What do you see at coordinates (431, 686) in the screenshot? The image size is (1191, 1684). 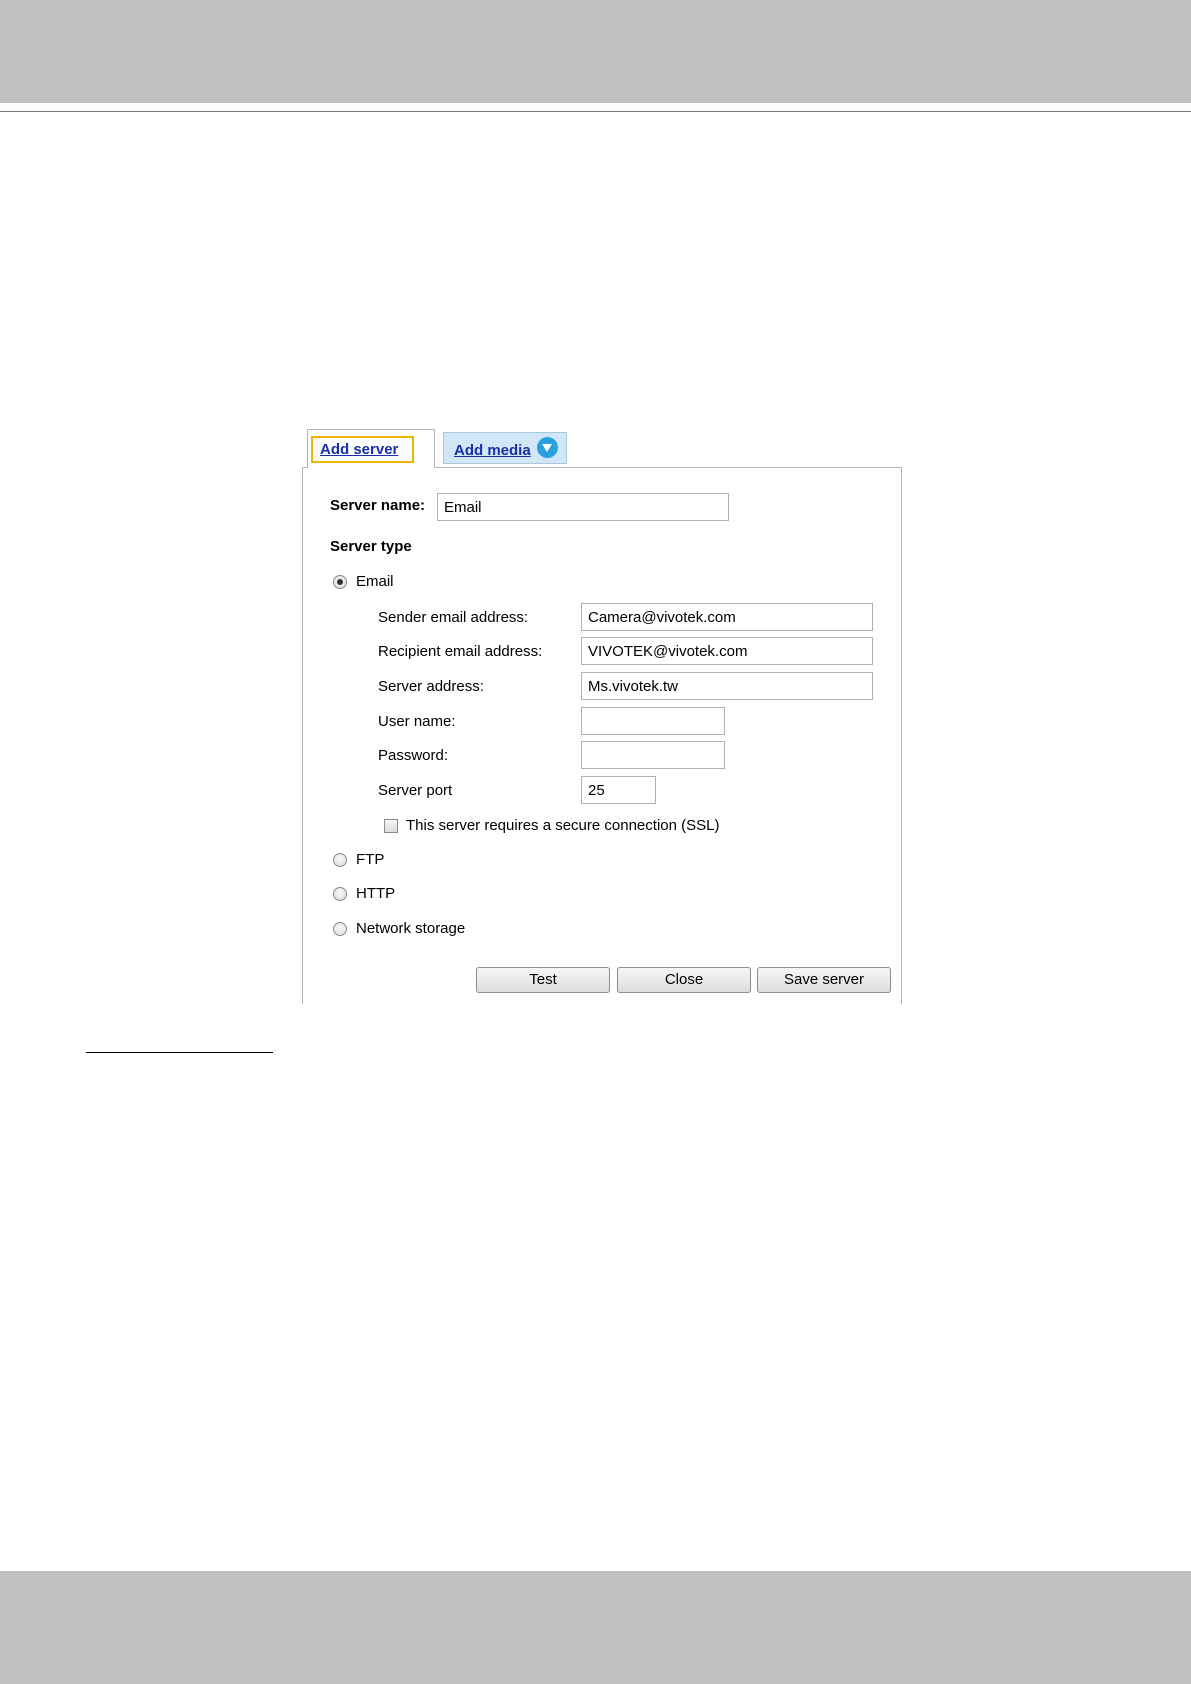 I see `server-address-label: Server address:` at bounding box center [431, 686].